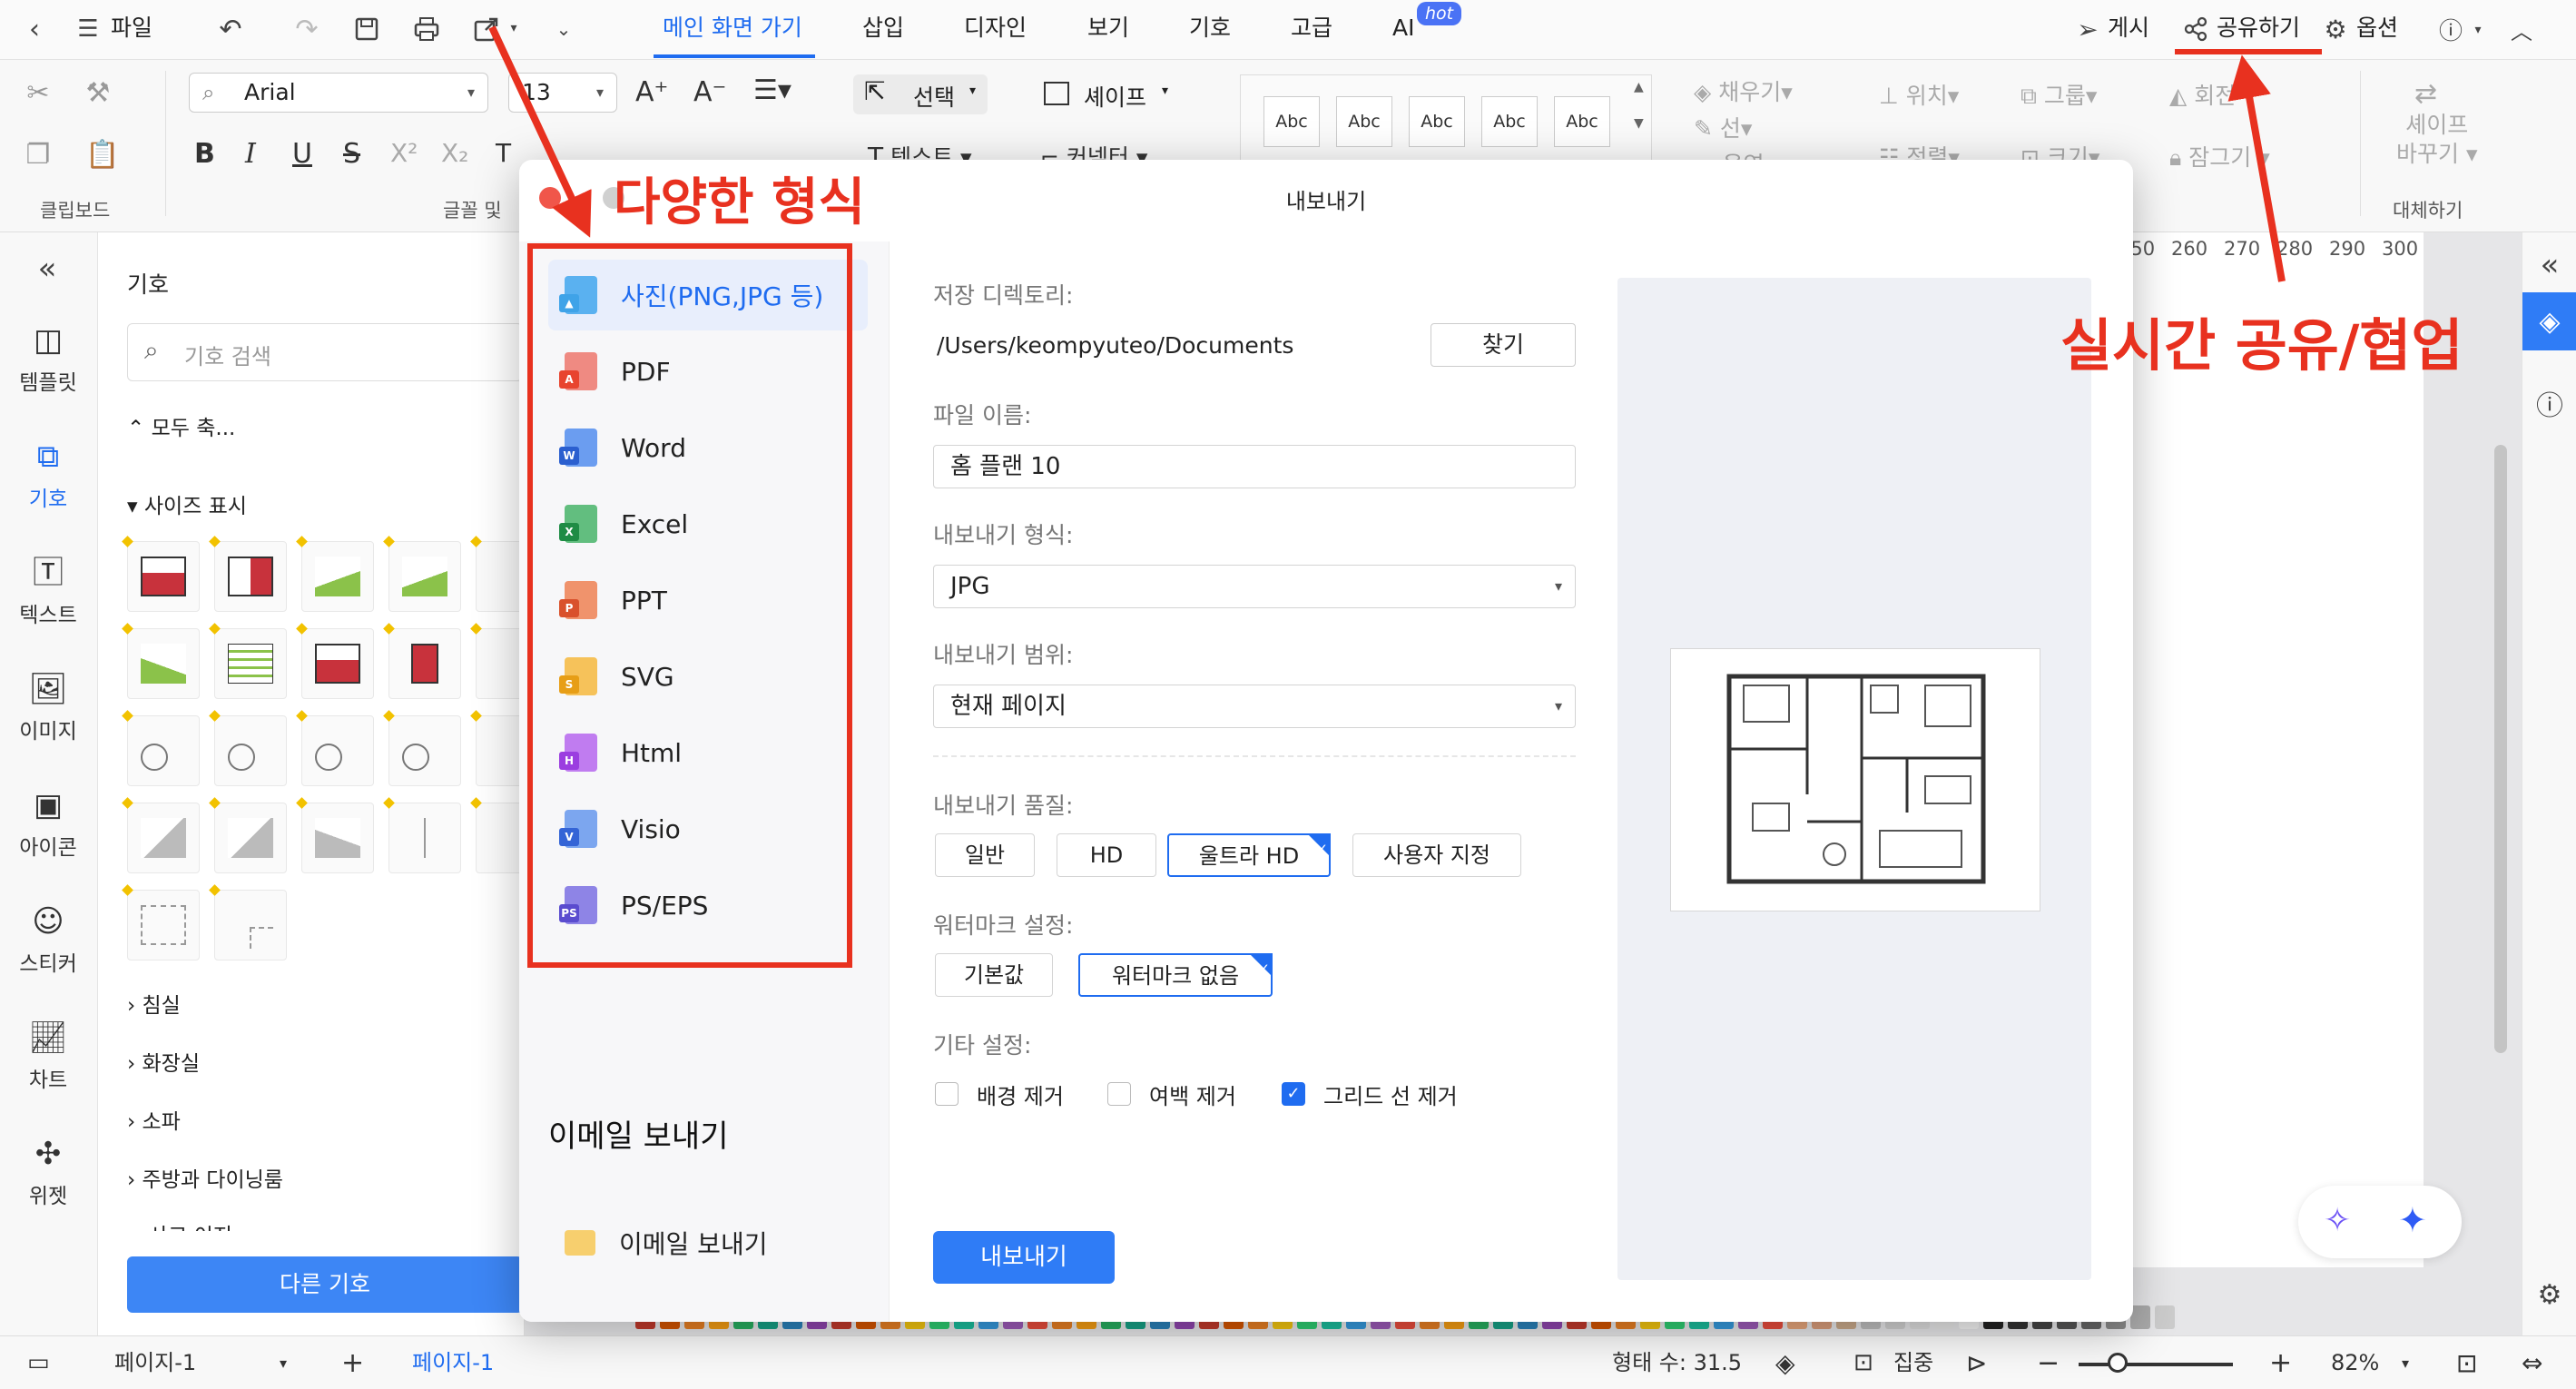  Describe the element at coordinates (1387, 153) in the screenshot. I see `annotation-arrows` at that location.